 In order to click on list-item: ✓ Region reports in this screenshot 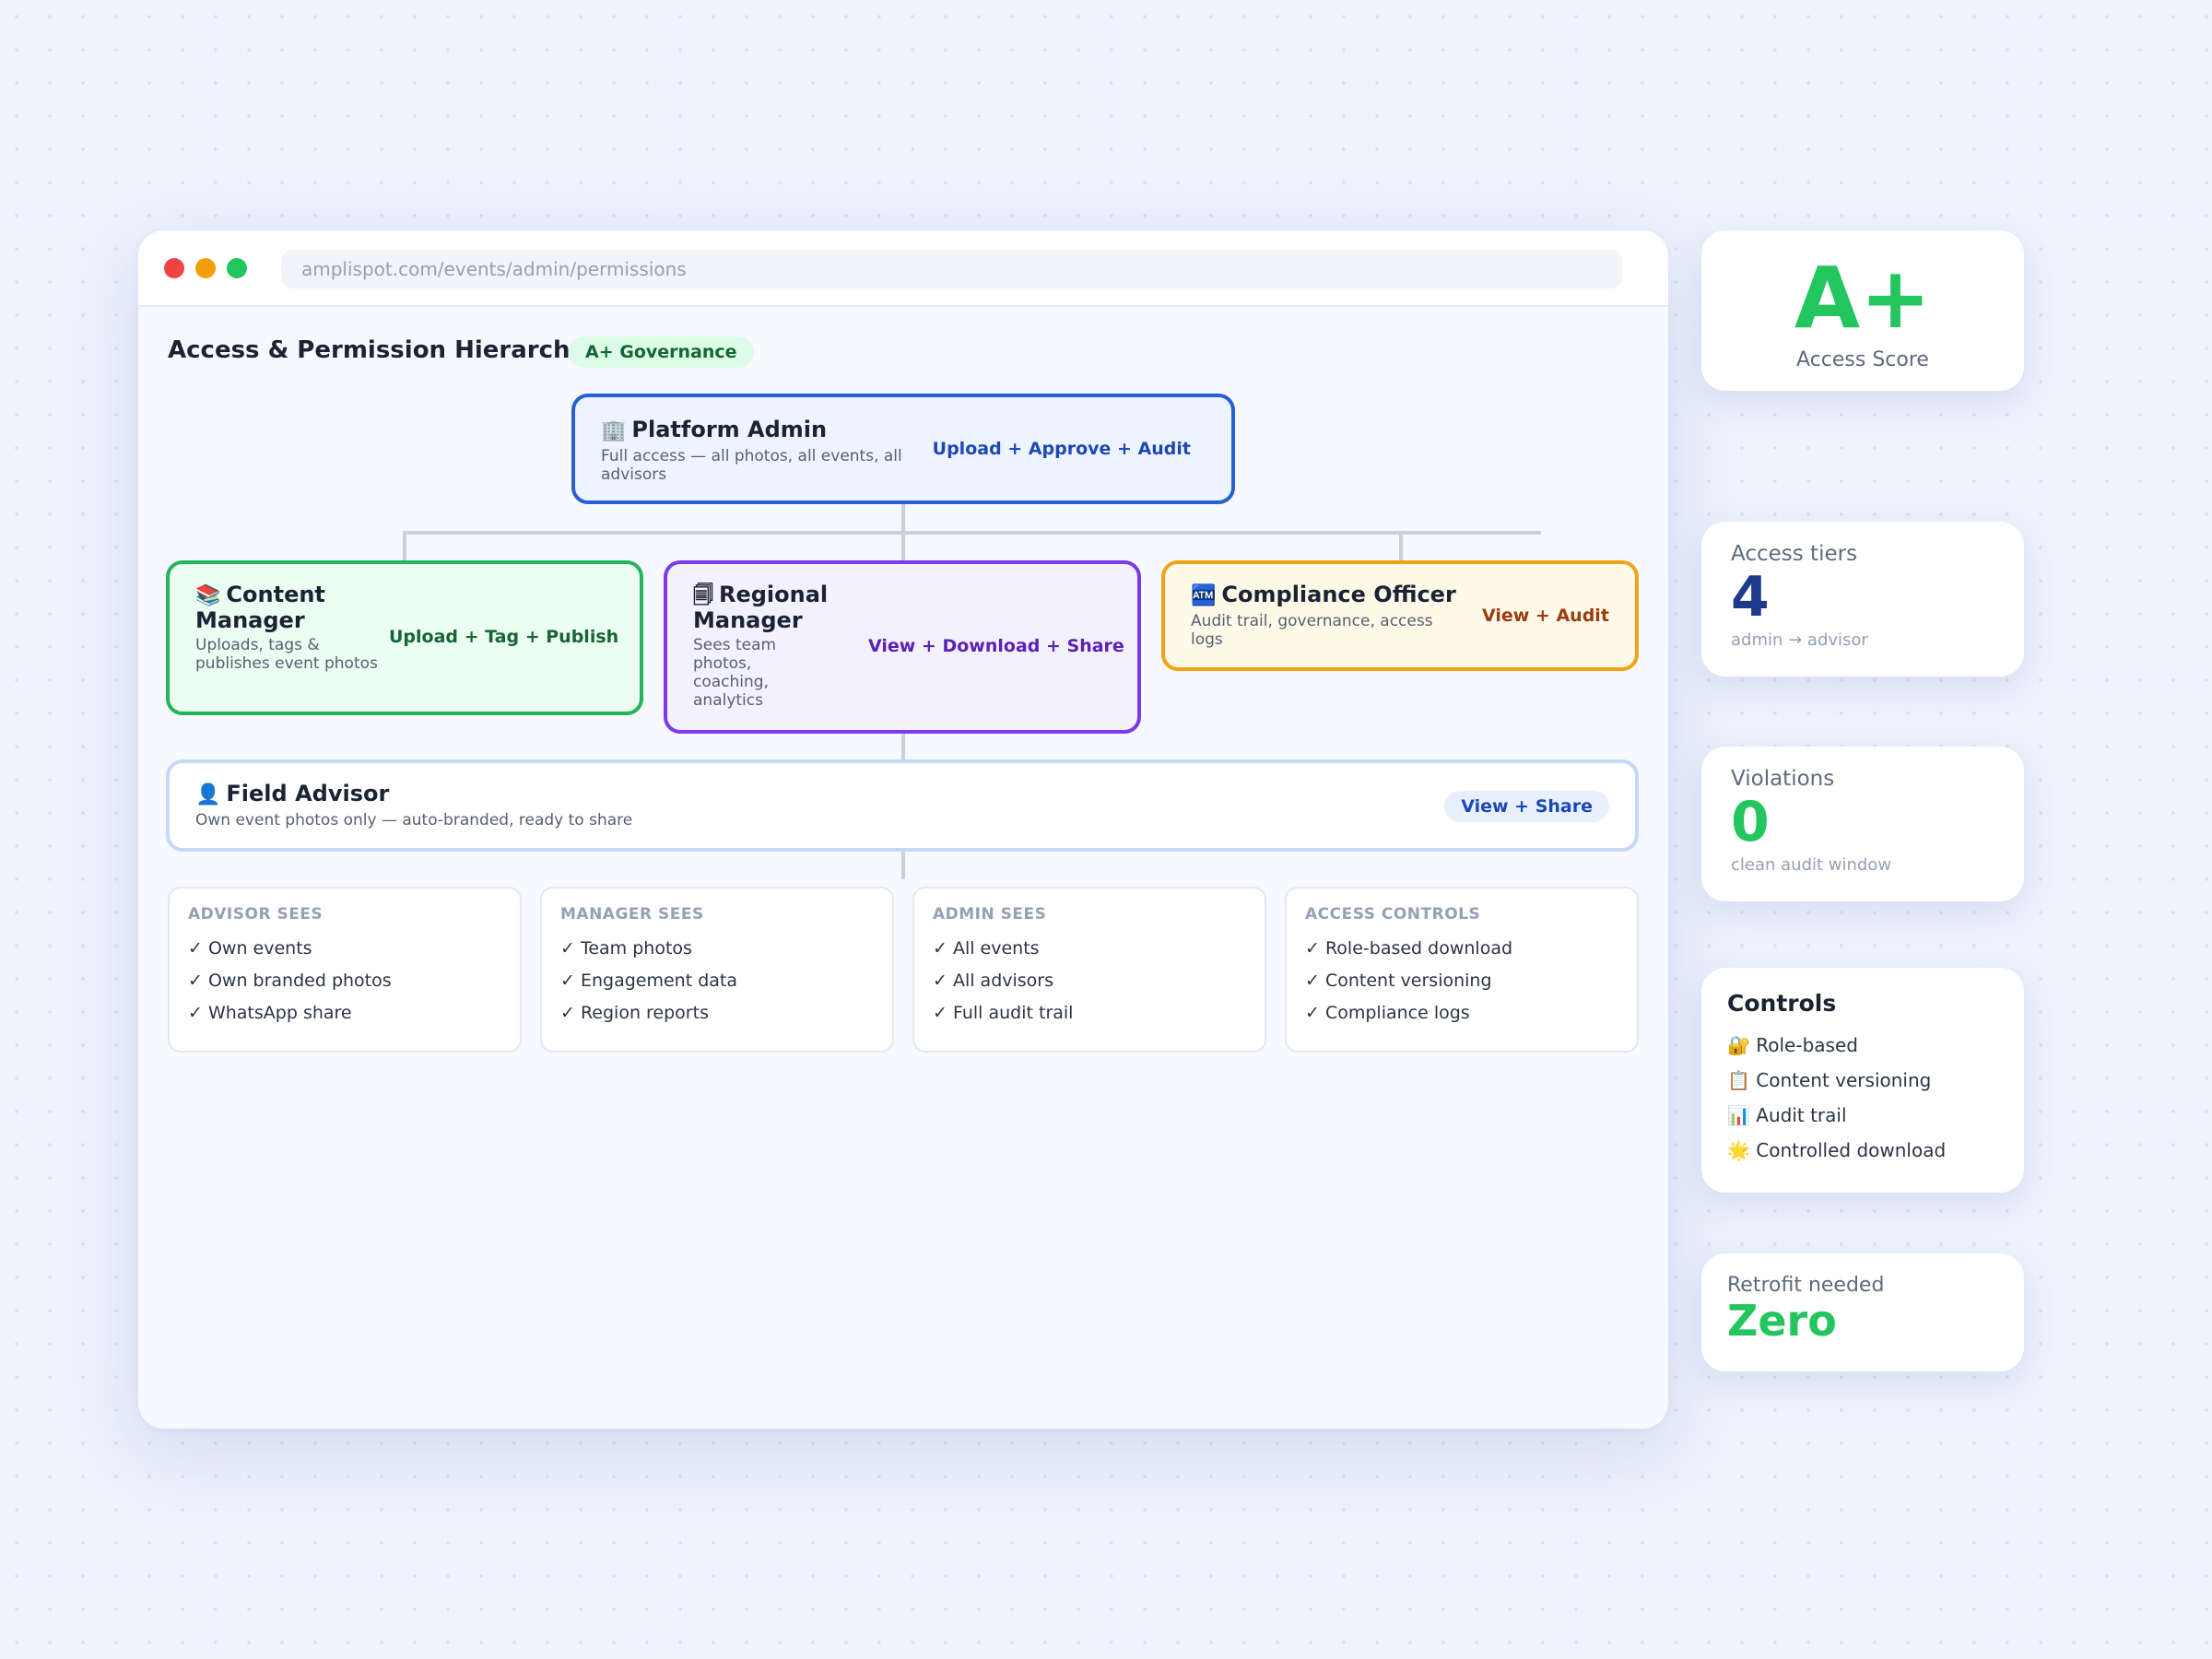, I will do `click(634, 1013)`.